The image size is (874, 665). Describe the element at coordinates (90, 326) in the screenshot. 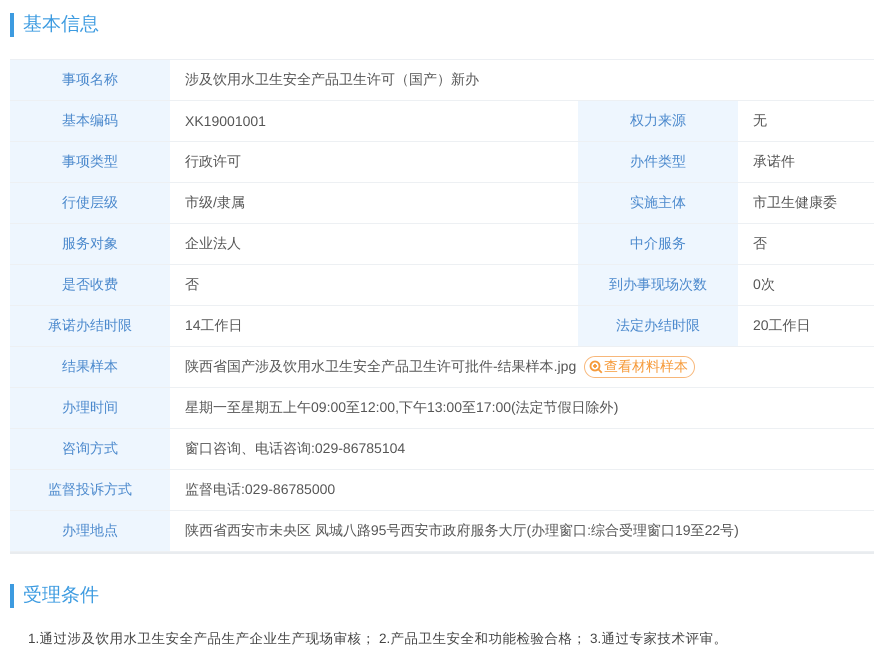

I see `field-label: 承诺办结时限` at that location.